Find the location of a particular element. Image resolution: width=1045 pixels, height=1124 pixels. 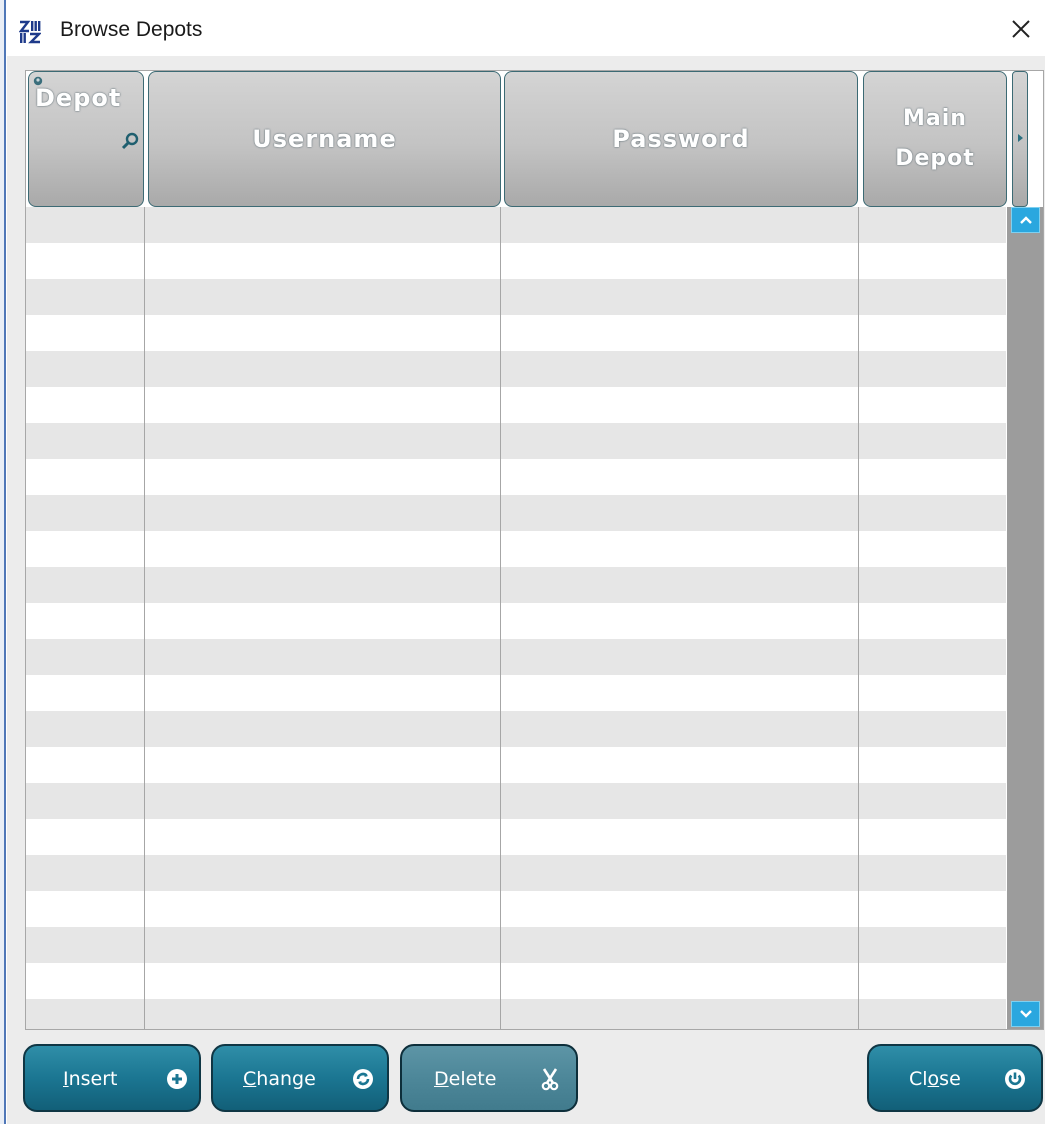

change-button: Change is located at coordinates (300, 1078).